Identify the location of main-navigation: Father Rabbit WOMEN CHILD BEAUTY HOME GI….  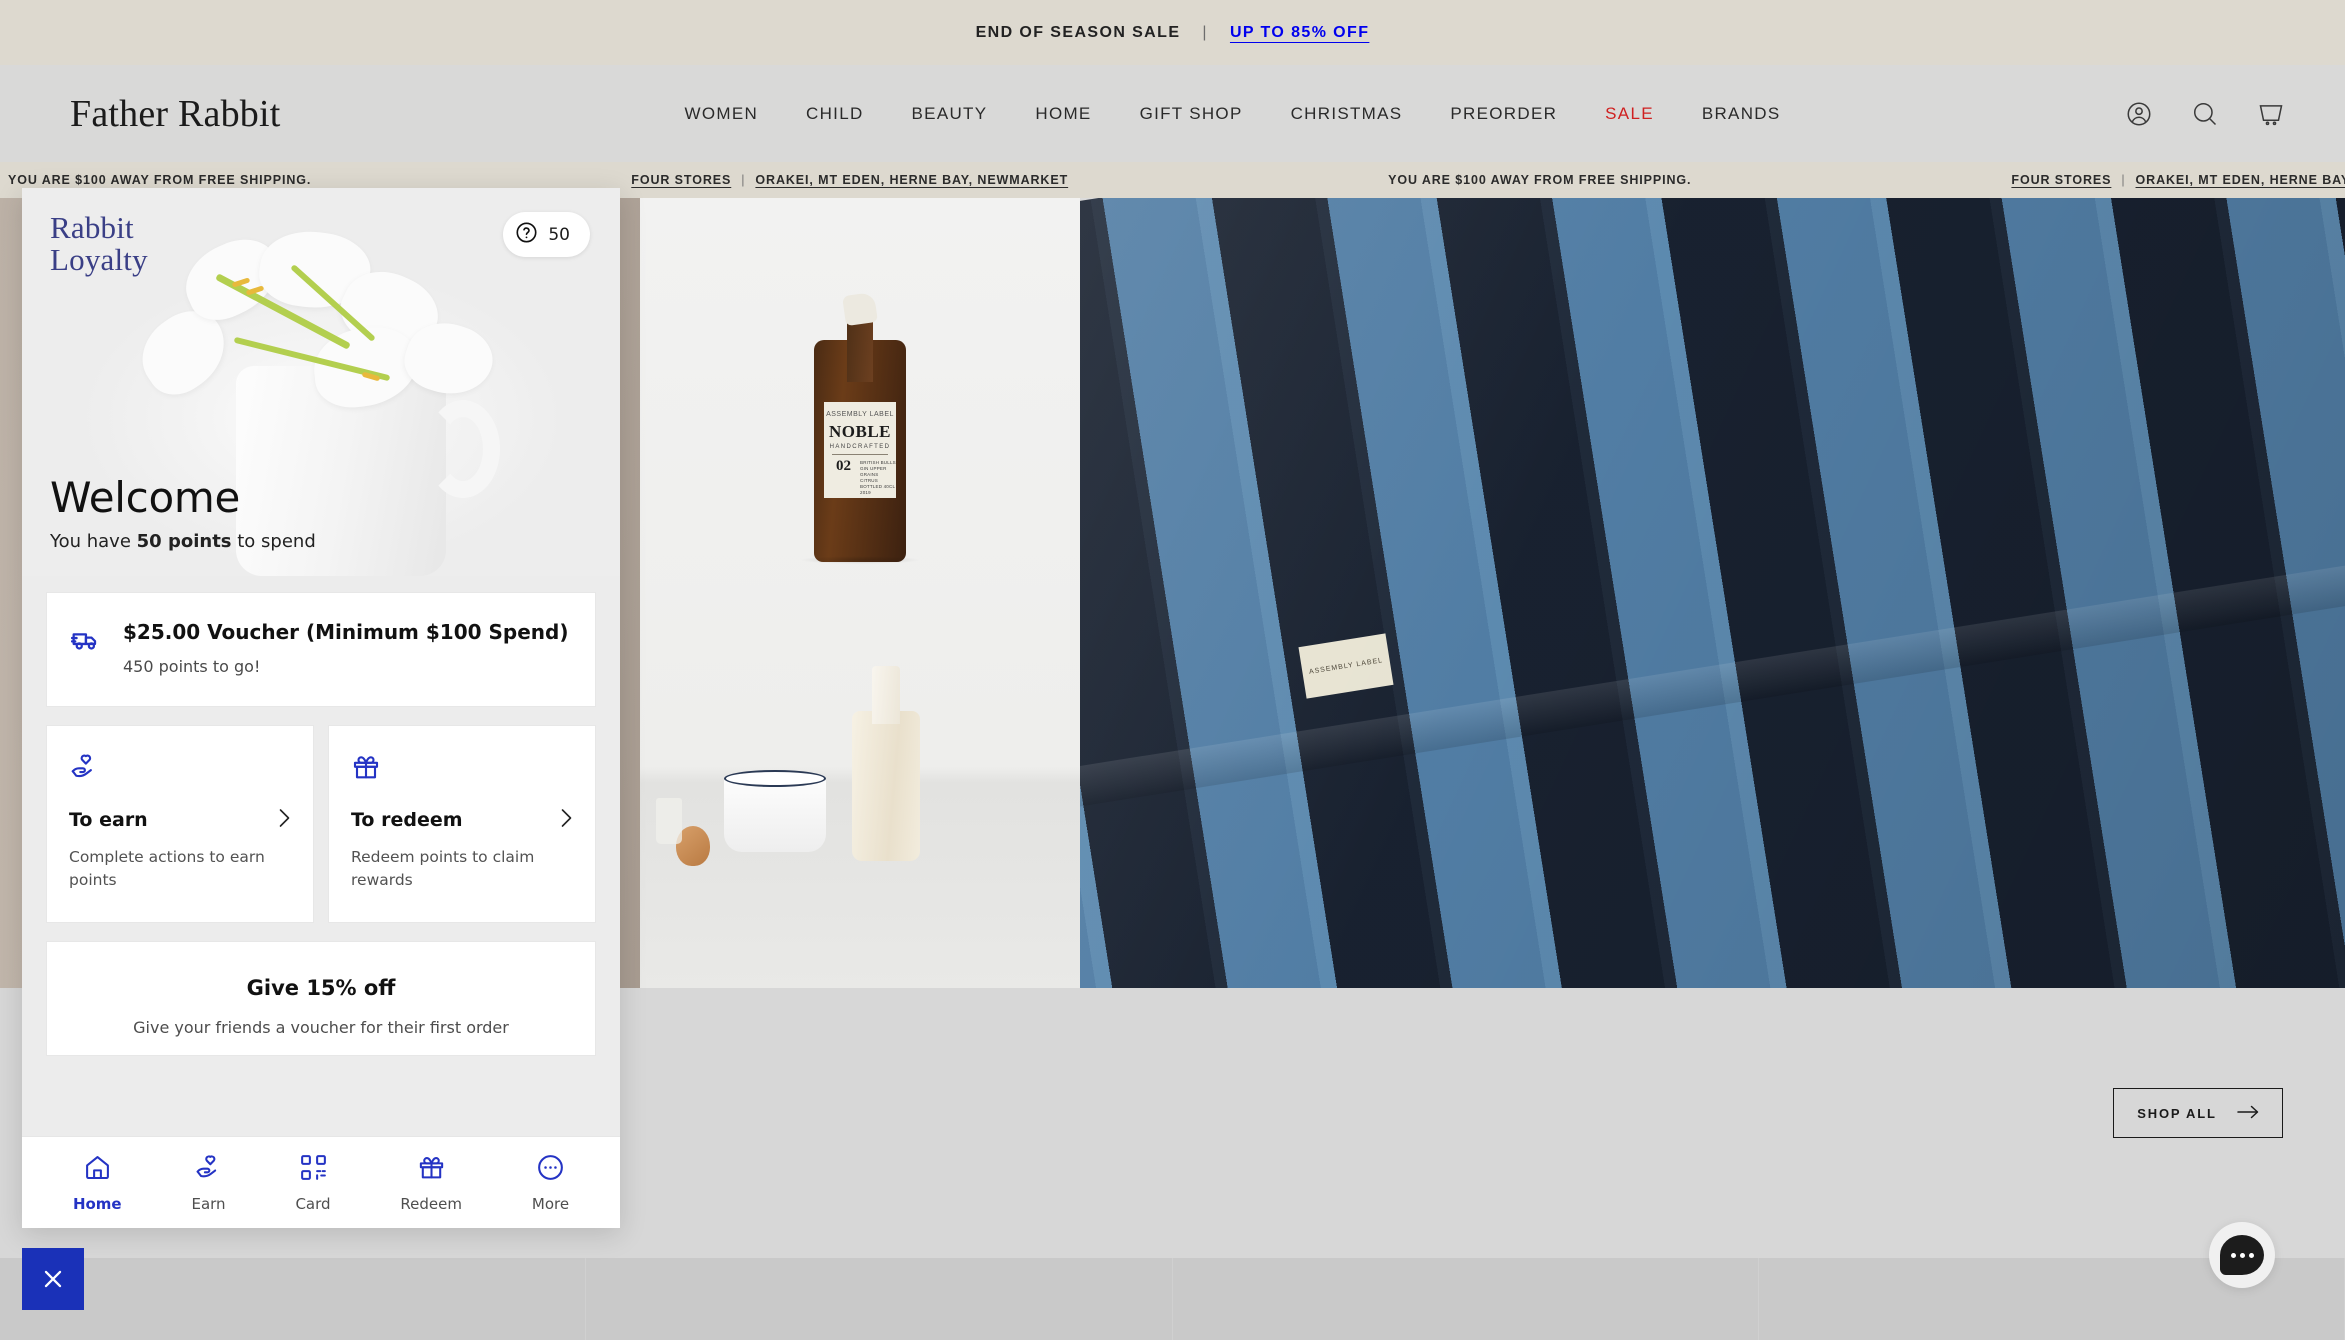
(1172, 113).